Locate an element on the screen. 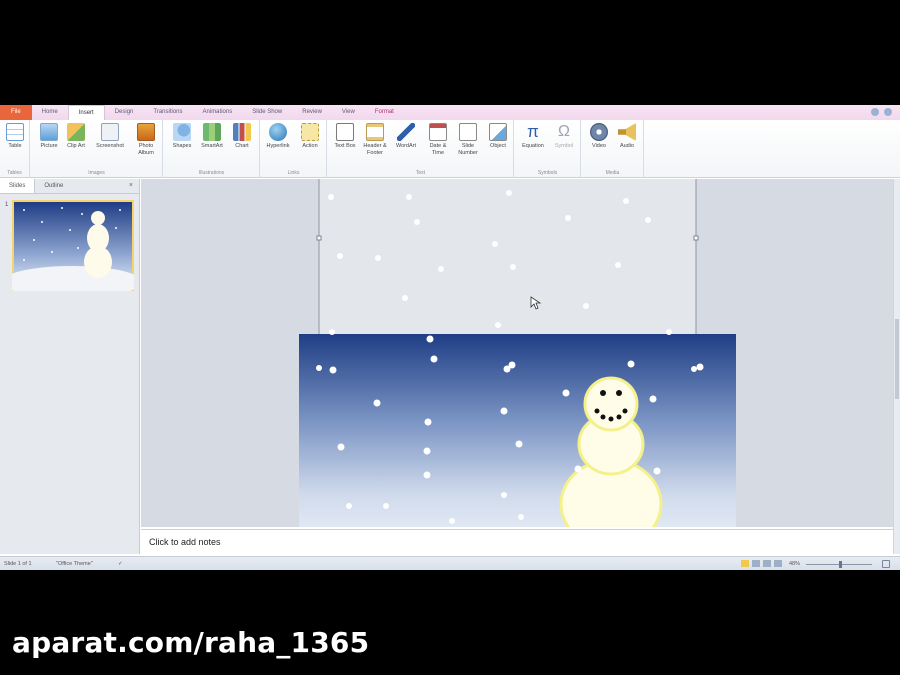  equation-label: Equation is located at coordinates (533, 146).